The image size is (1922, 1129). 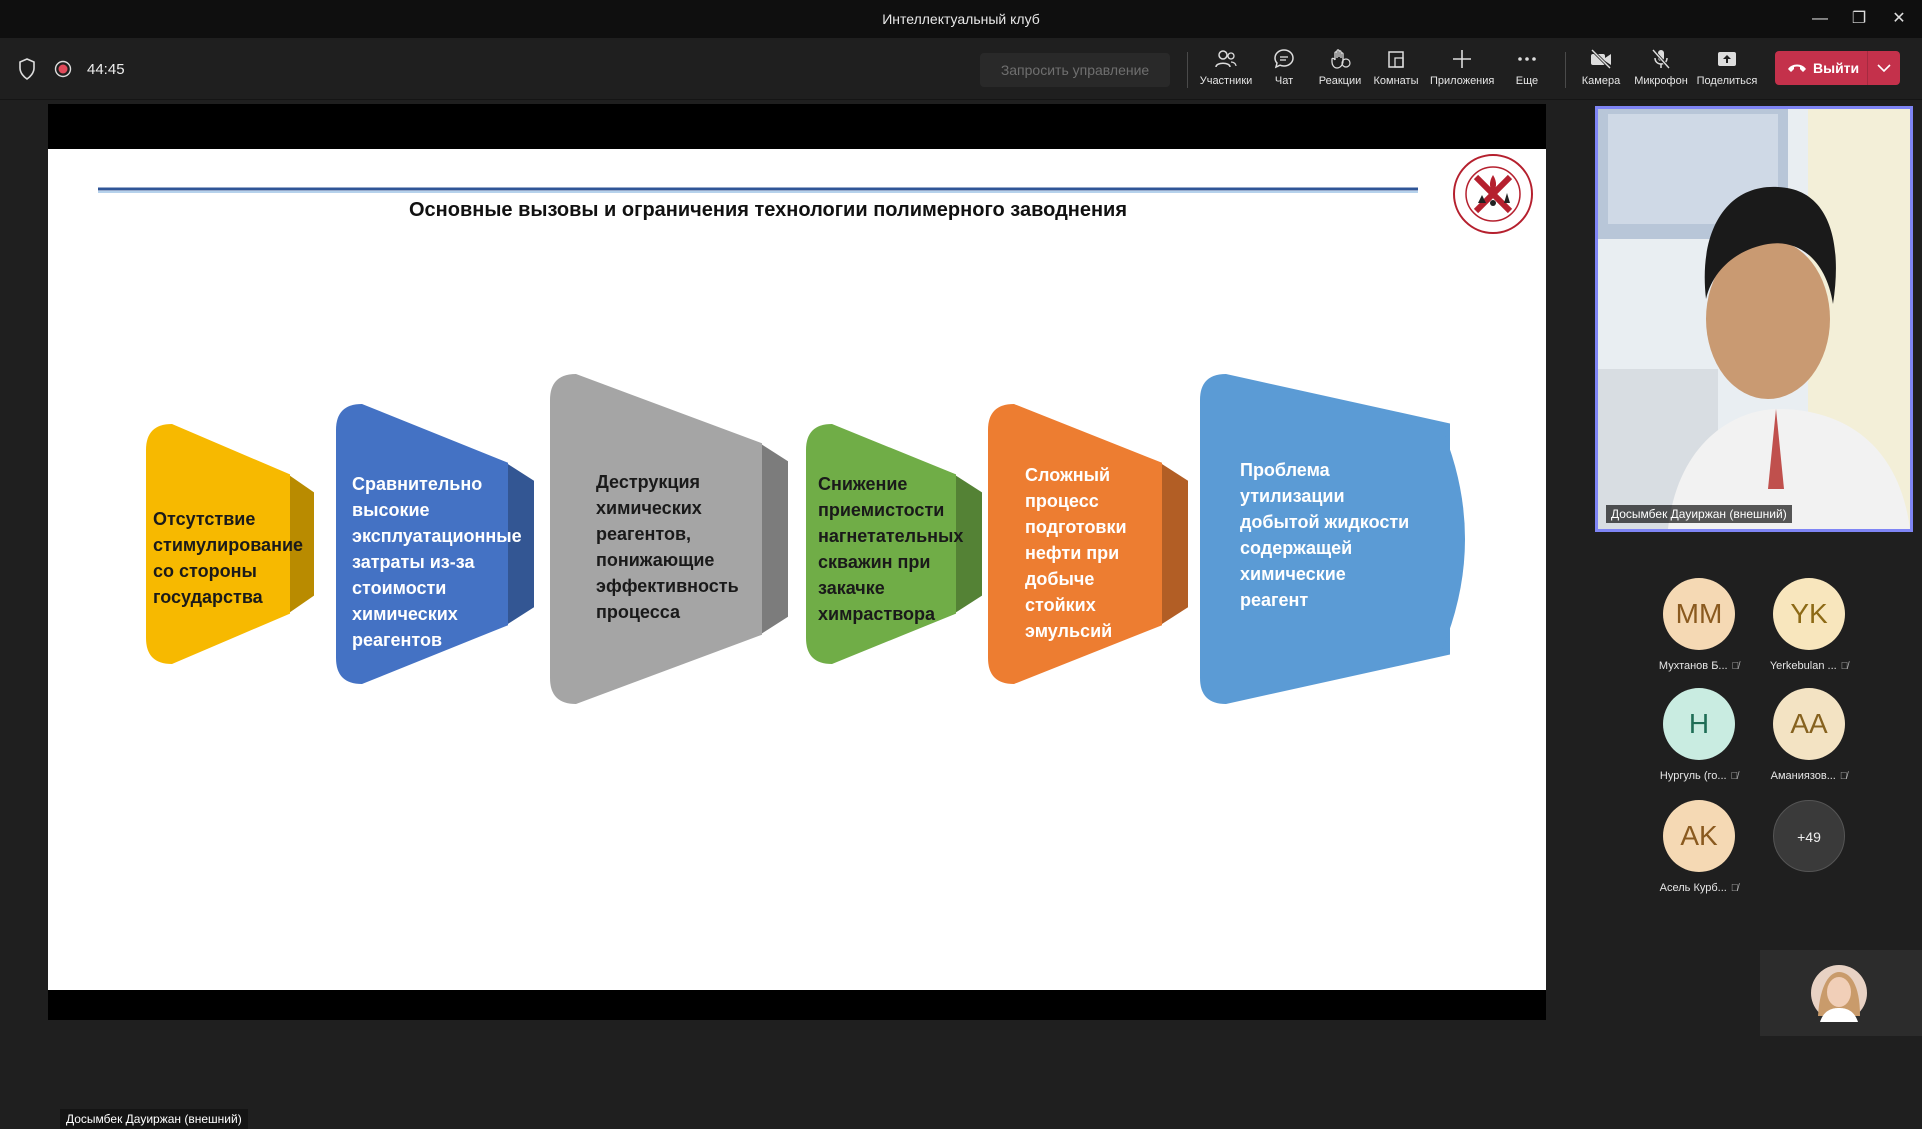 I want to click on participant-name: Асель Курб... 🎙̸, so click(x=1699, y=888).